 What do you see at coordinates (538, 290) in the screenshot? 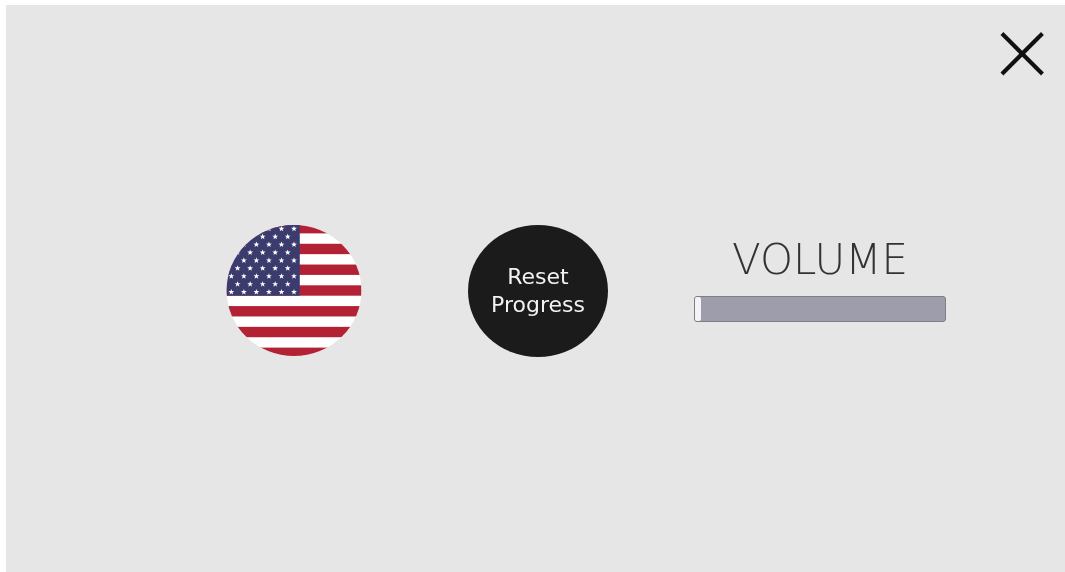
I see `reset-progress-button: Reset Progress` at bounding box center [538, 290].